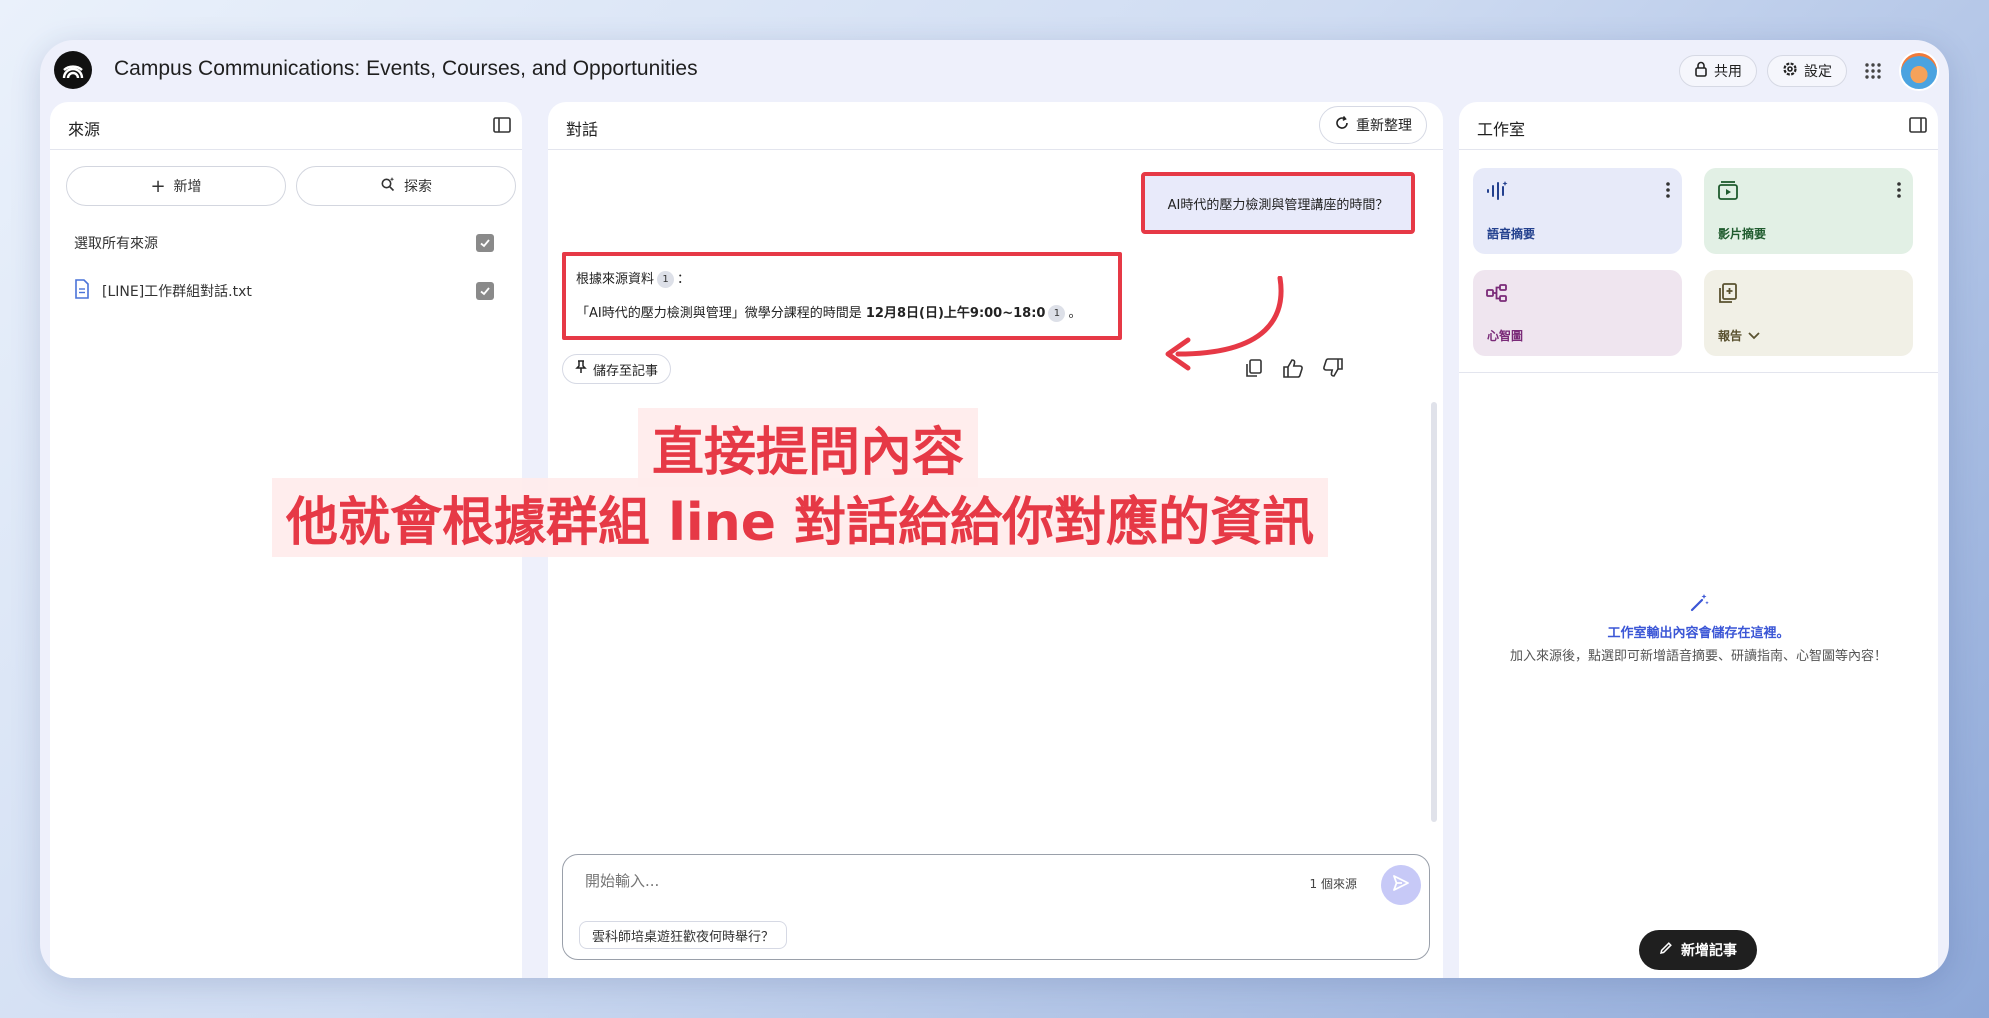 The image size is (1989, 1018). I want to click on overlay-caption-line1: 直接提問內容, so click(808, 447).